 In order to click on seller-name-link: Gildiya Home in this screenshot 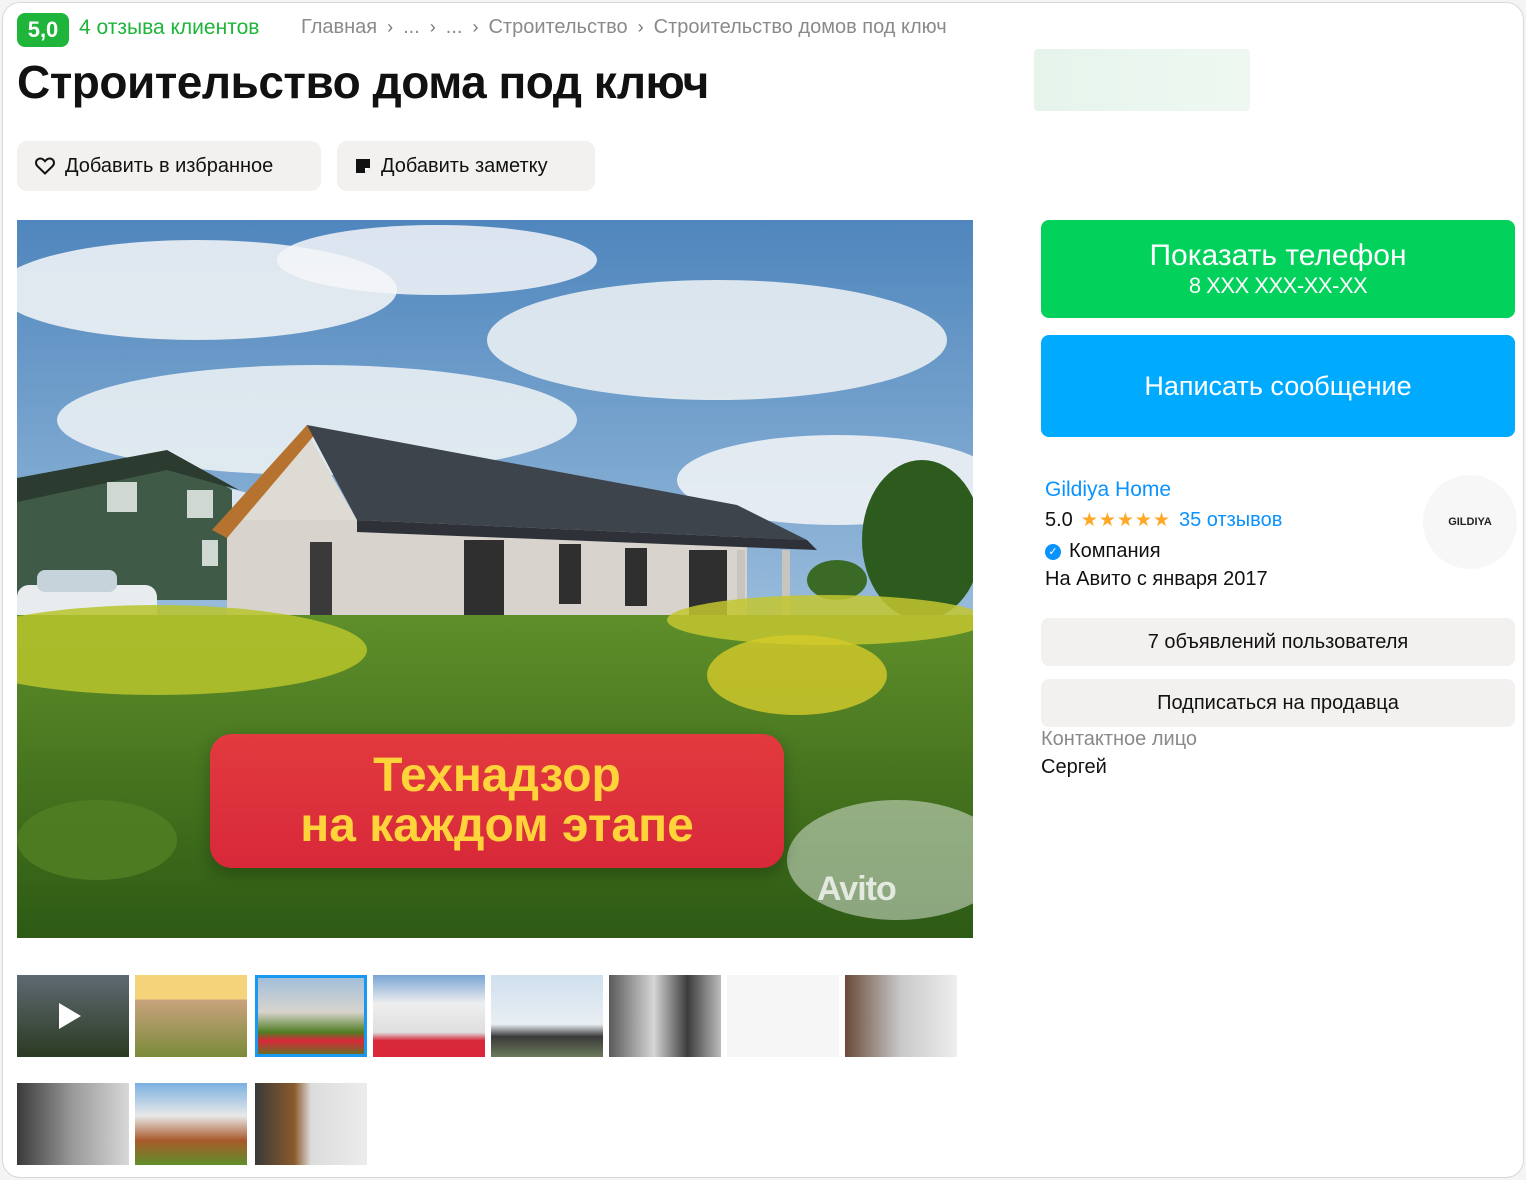, I will do `click(1108, 490)`.